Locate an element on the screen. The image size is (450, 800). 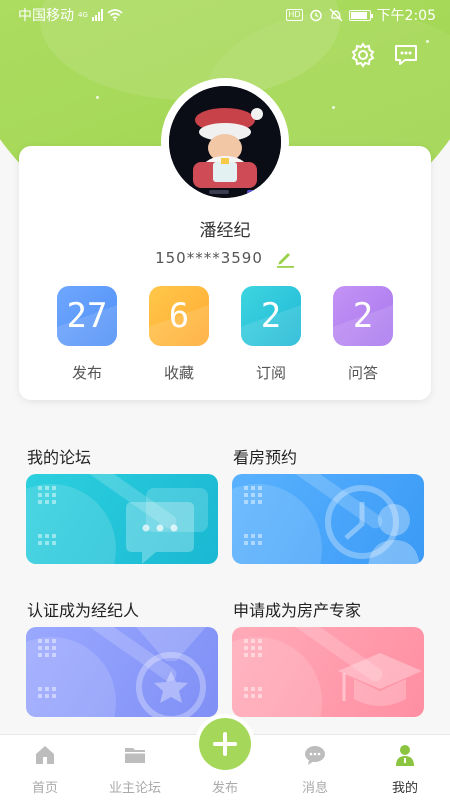
publish-plus-button is located at coordinates (225, 744).